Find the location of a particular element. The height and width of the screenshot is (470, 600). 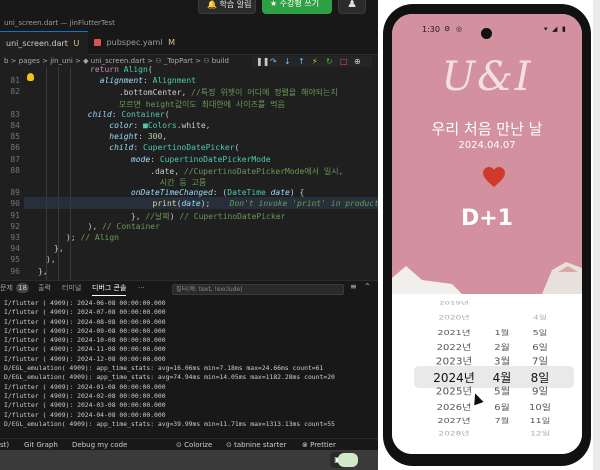

app-logo-icon is located at coordinates (348, 460).